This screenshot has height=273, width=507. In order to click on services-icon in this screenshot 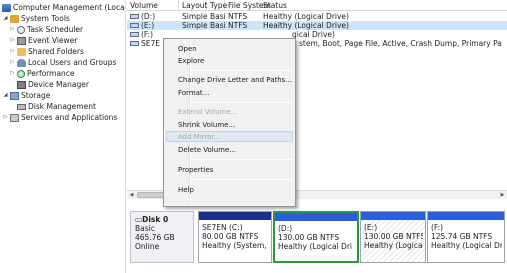, I will do `click(14, 117)`.